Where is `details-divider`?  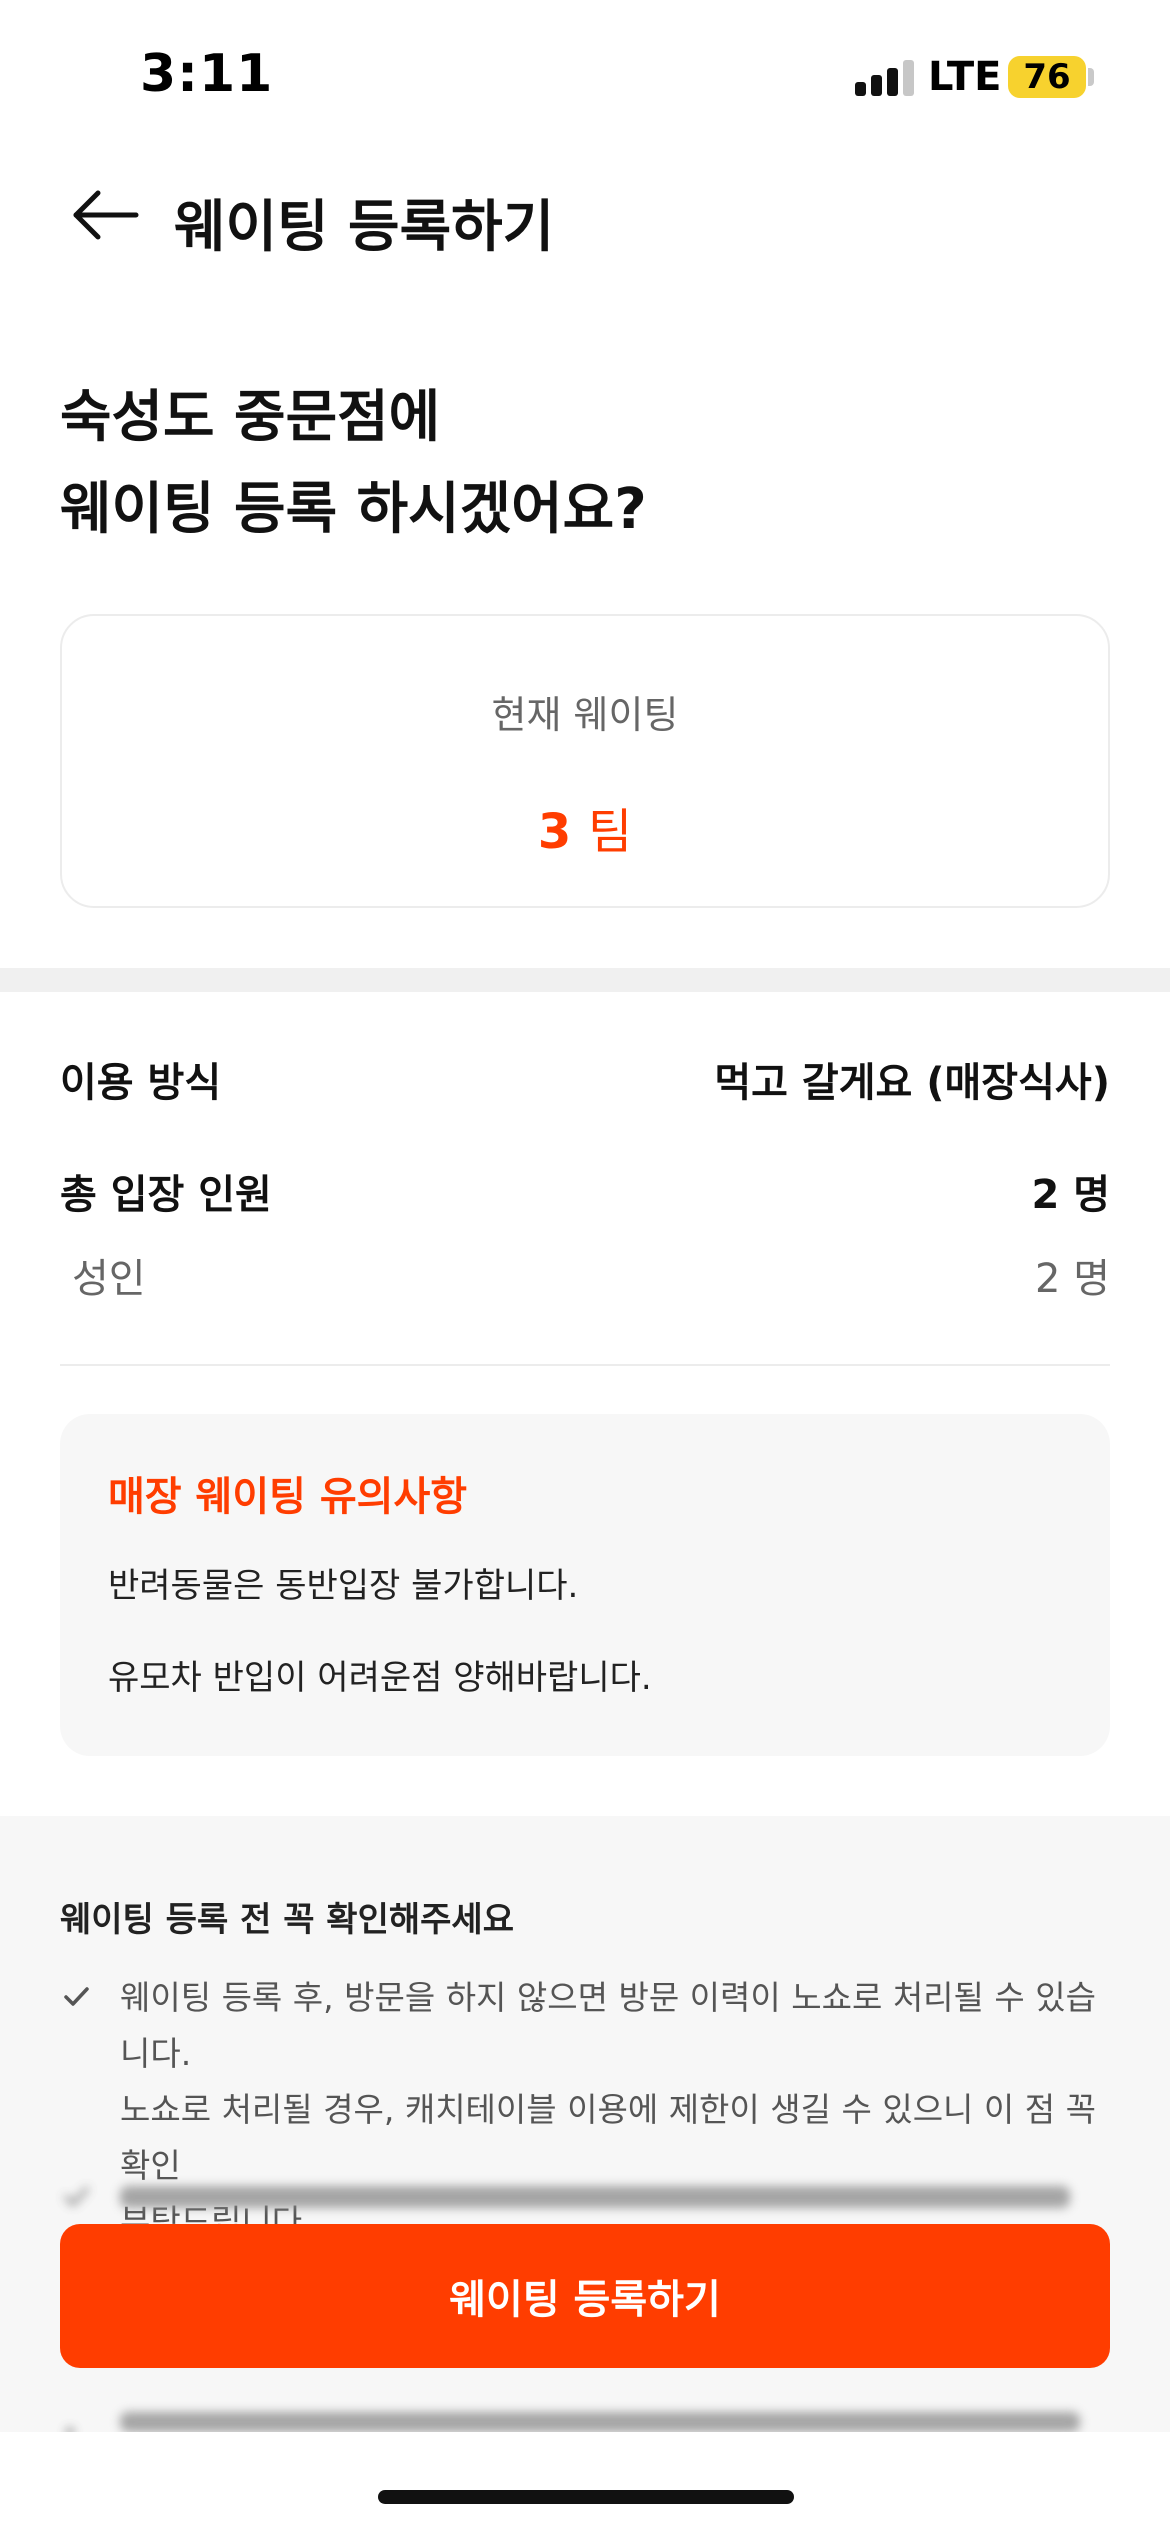
details-divider is located at coordinates (585, 1365).